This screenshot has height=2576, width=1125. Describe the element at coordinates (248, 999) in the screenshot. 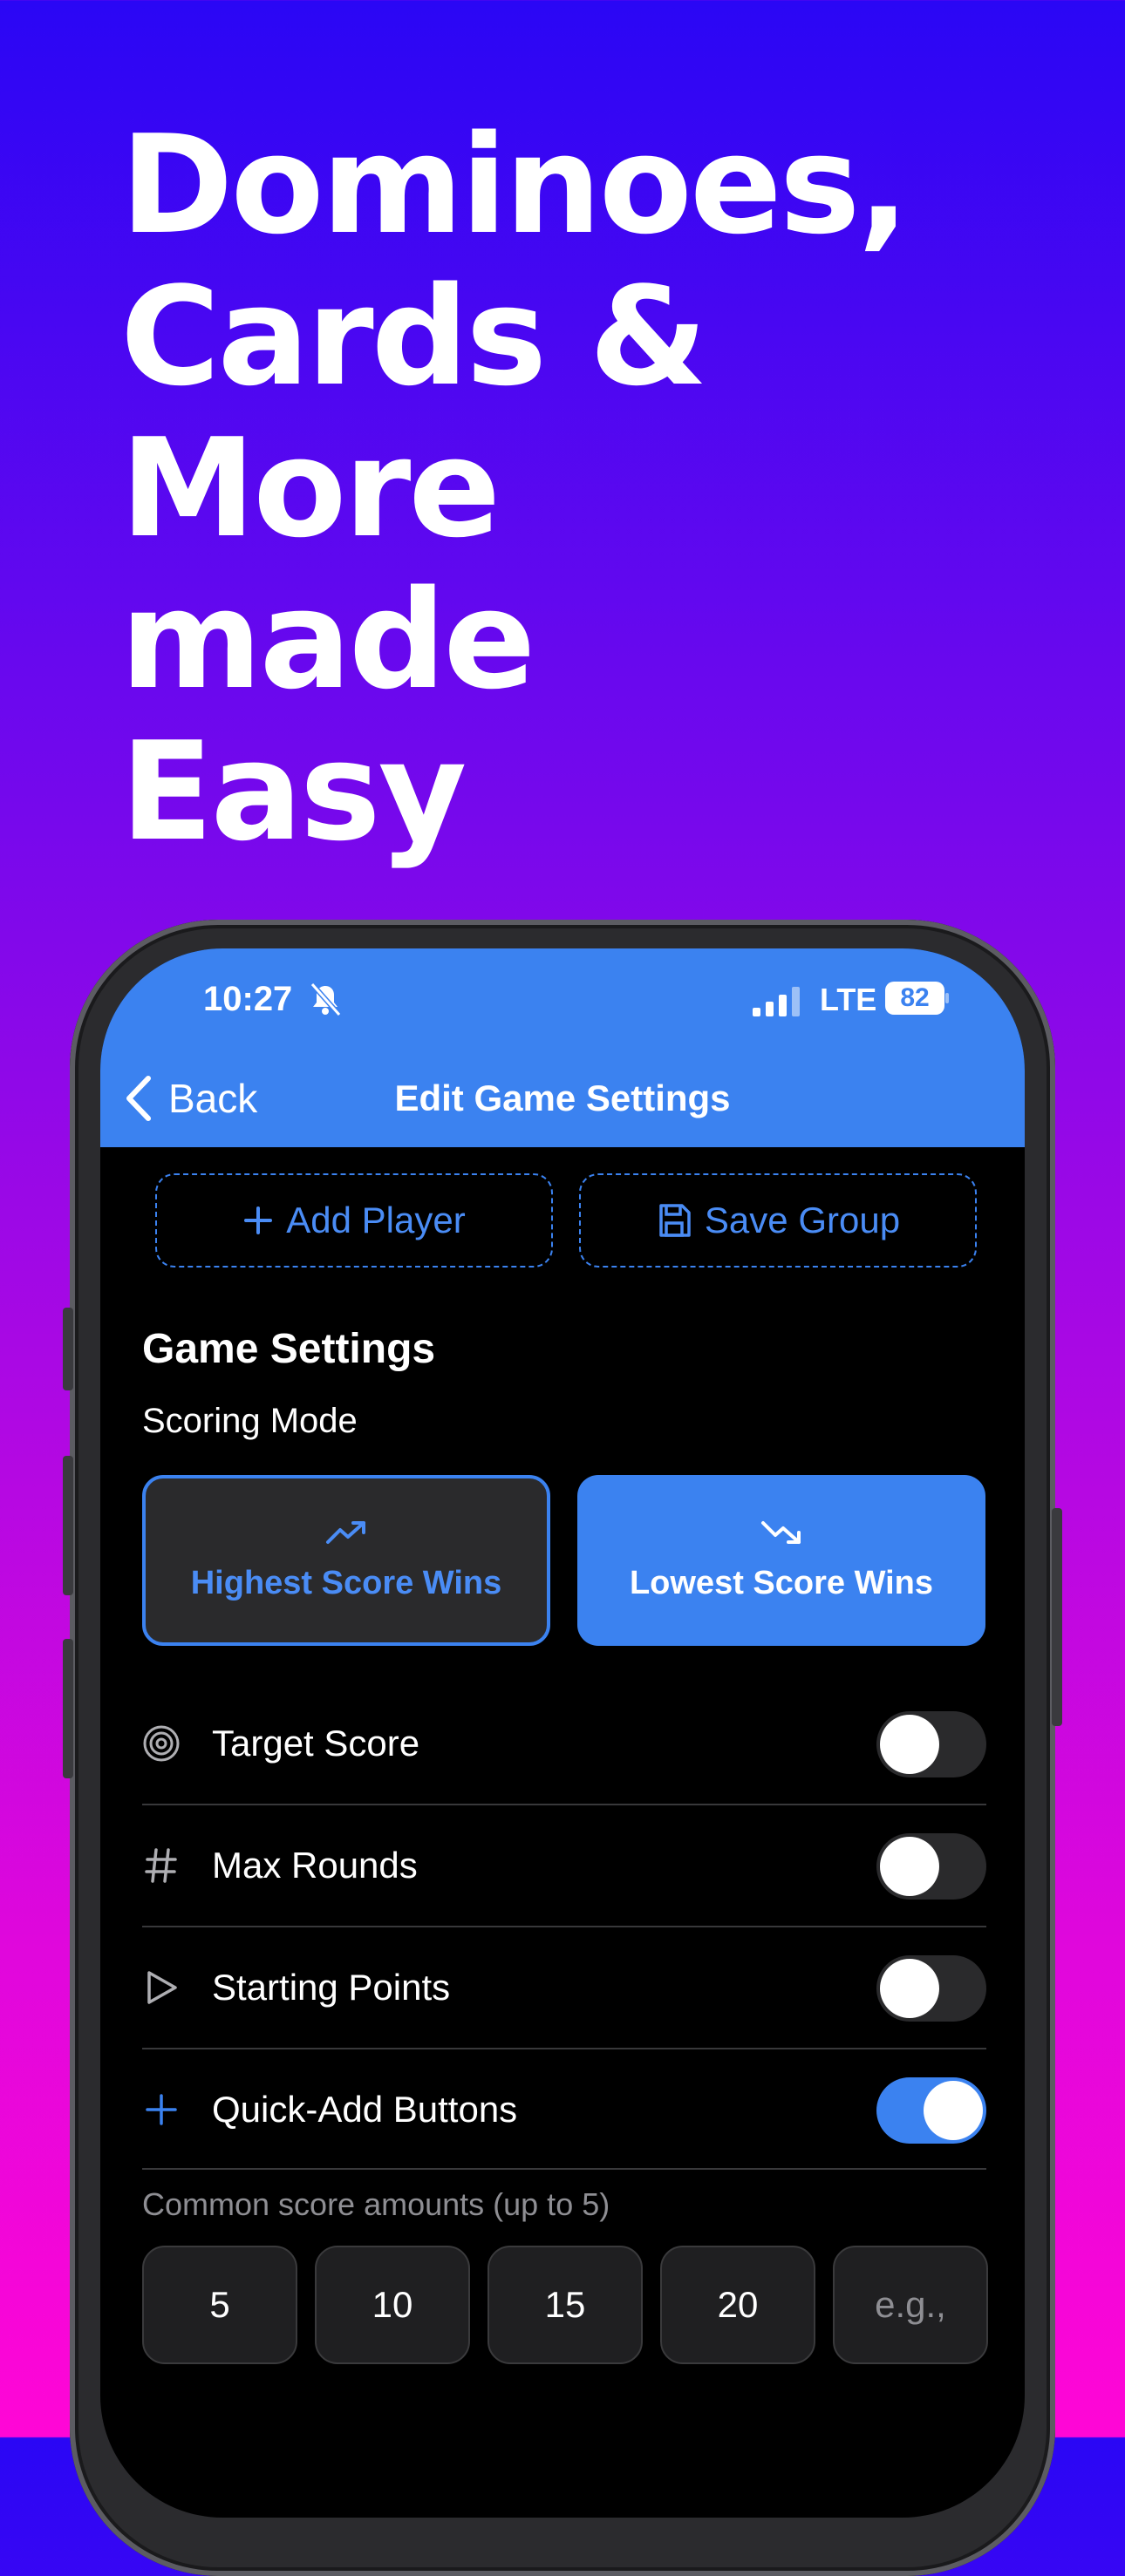

I see `status-time: 10:27` at that location.